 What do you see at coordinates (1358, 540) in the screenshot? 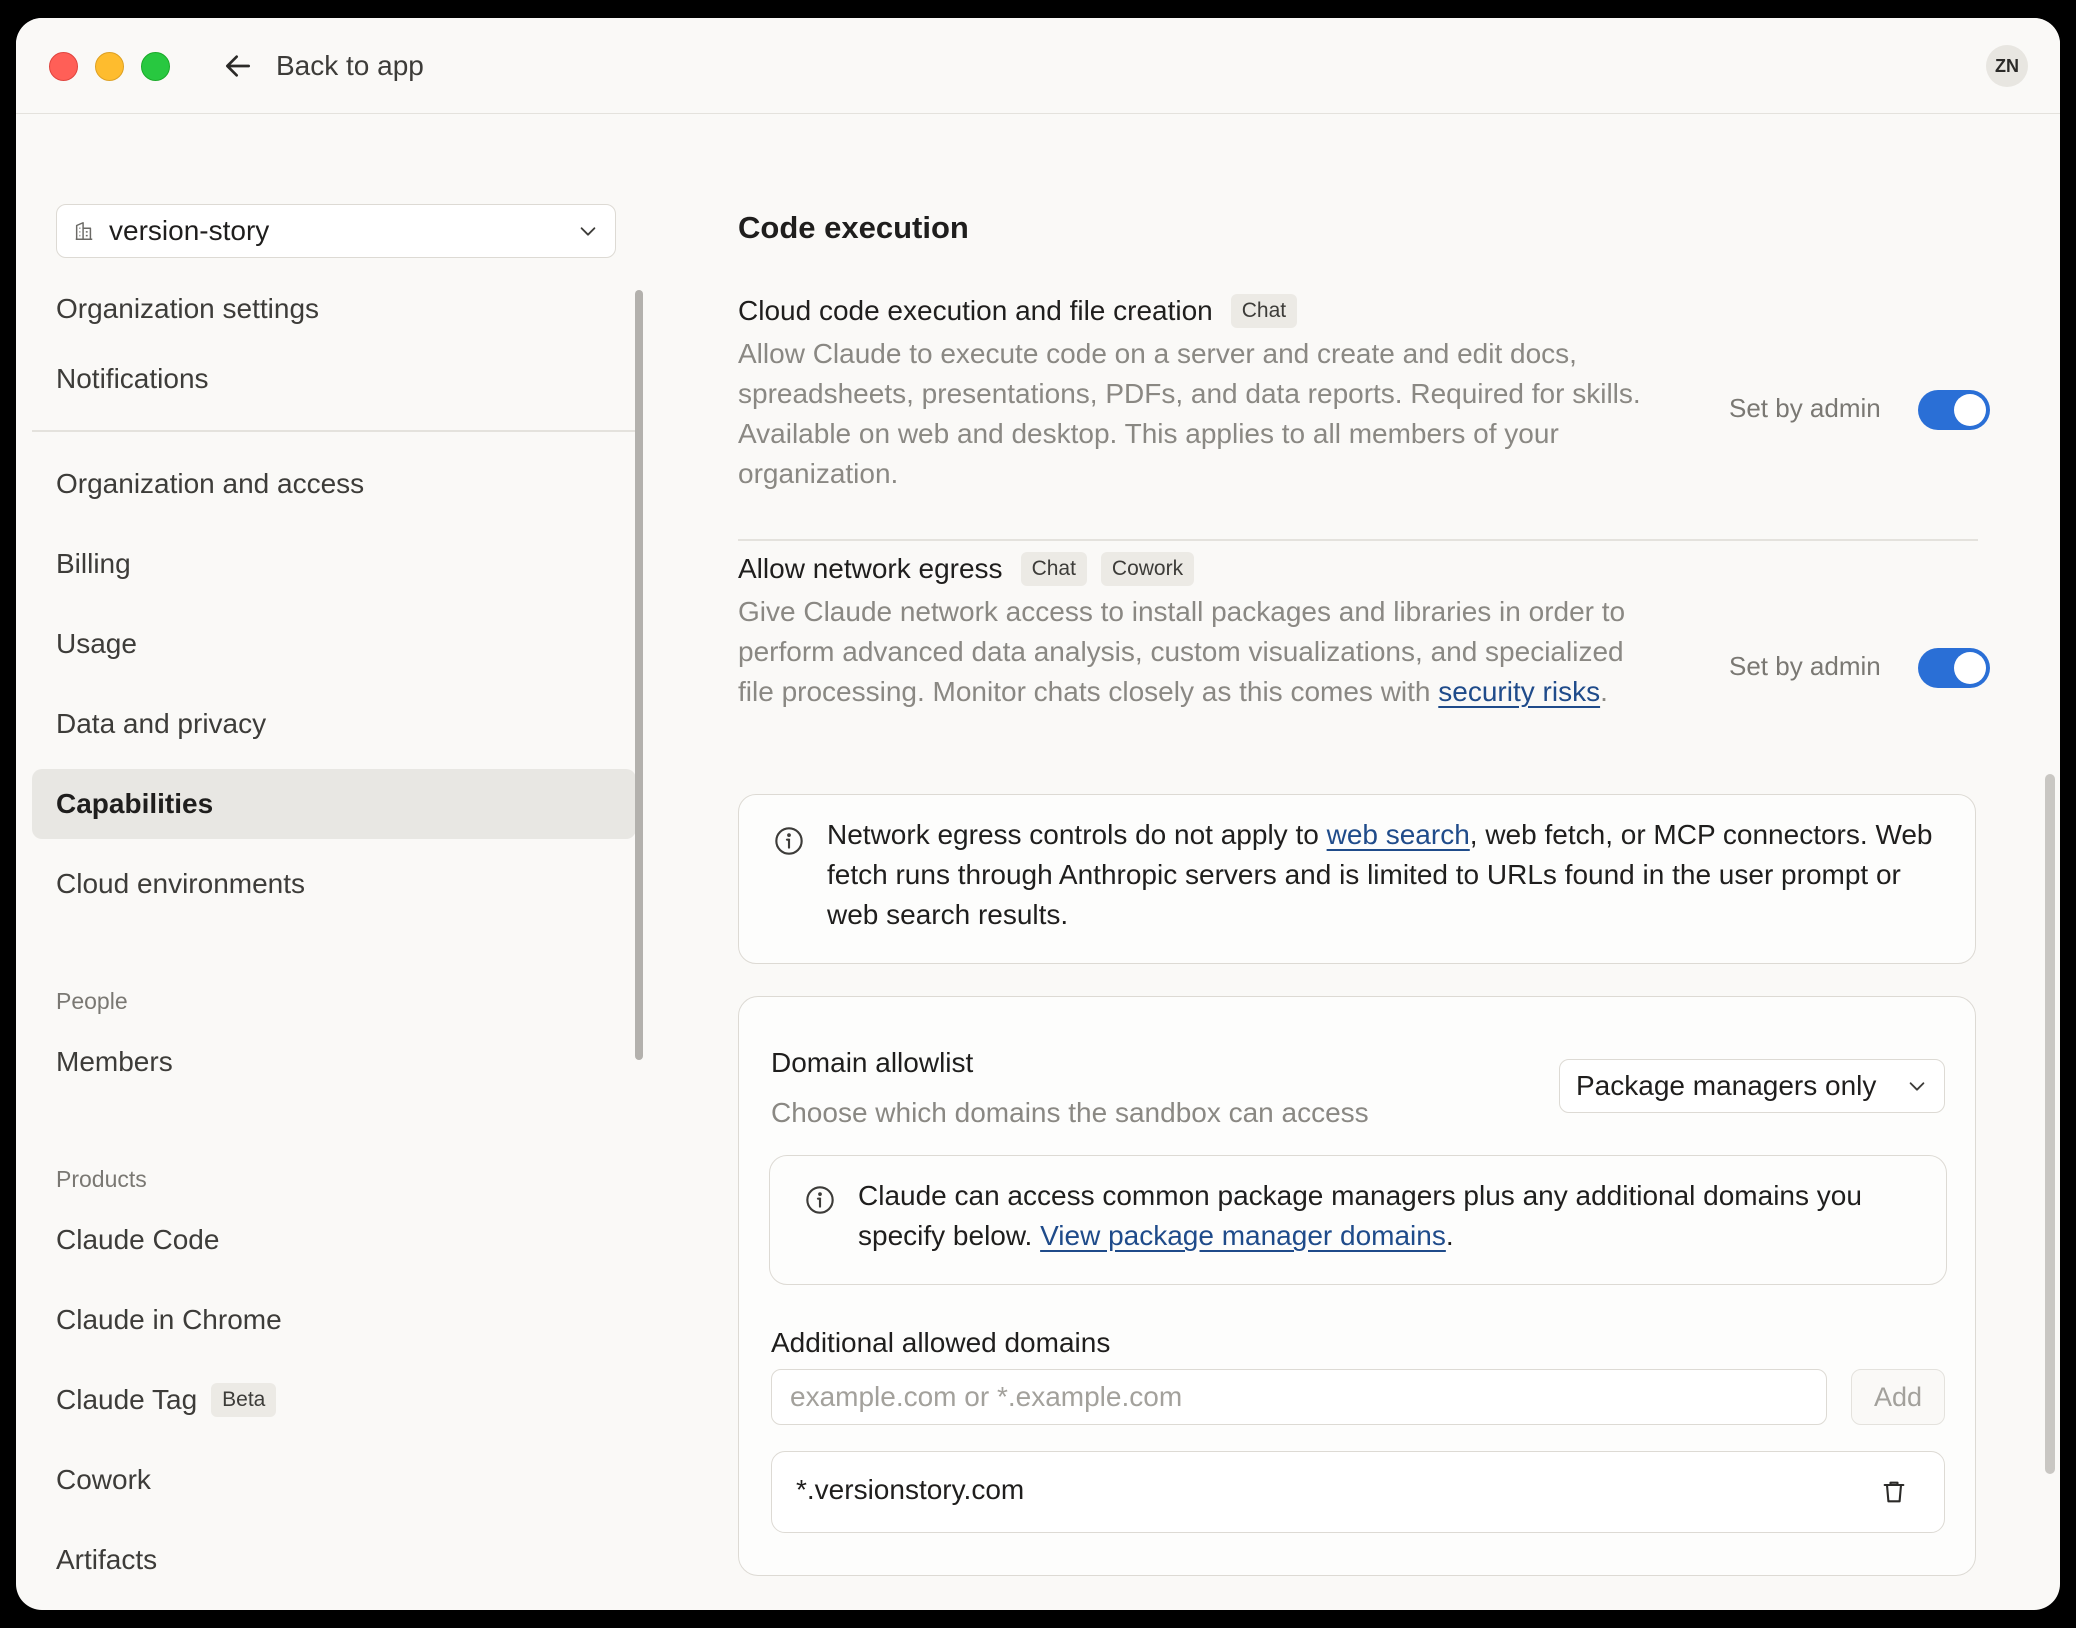
I see `settings-divider` at bounding box center [1358, 540].